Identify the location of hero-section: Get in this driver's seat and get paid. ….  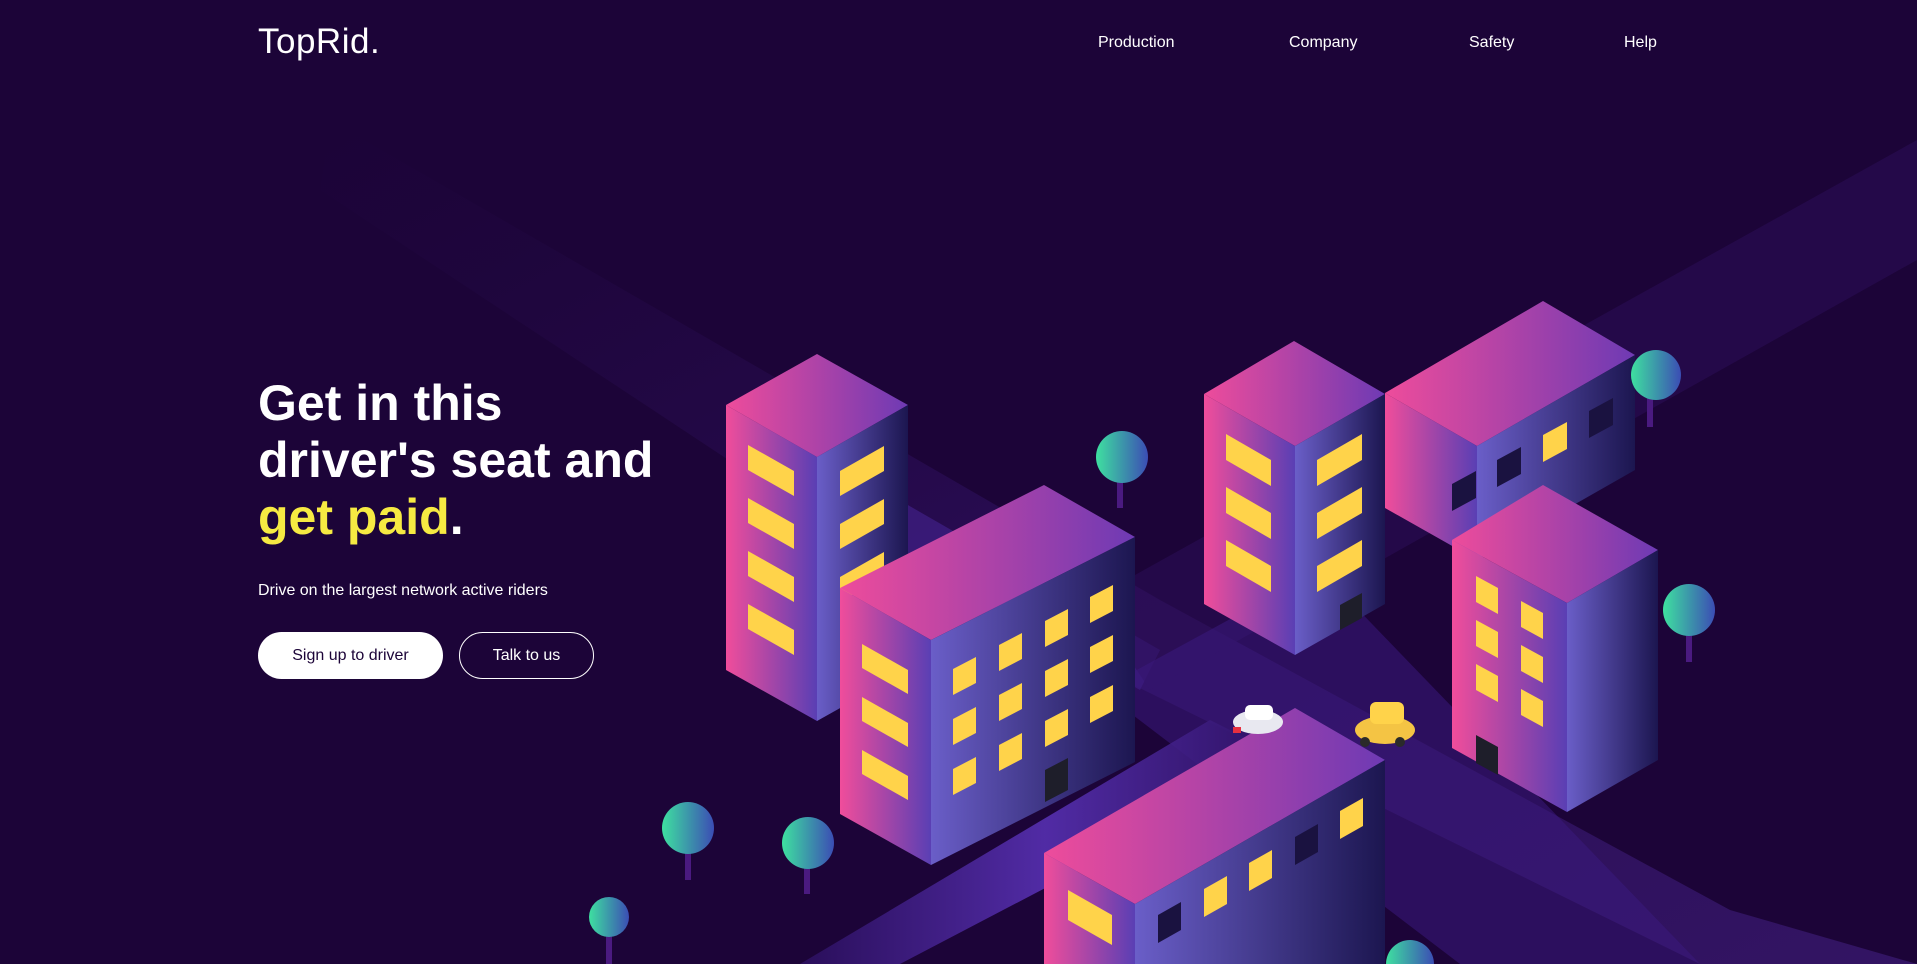
(518, 527).